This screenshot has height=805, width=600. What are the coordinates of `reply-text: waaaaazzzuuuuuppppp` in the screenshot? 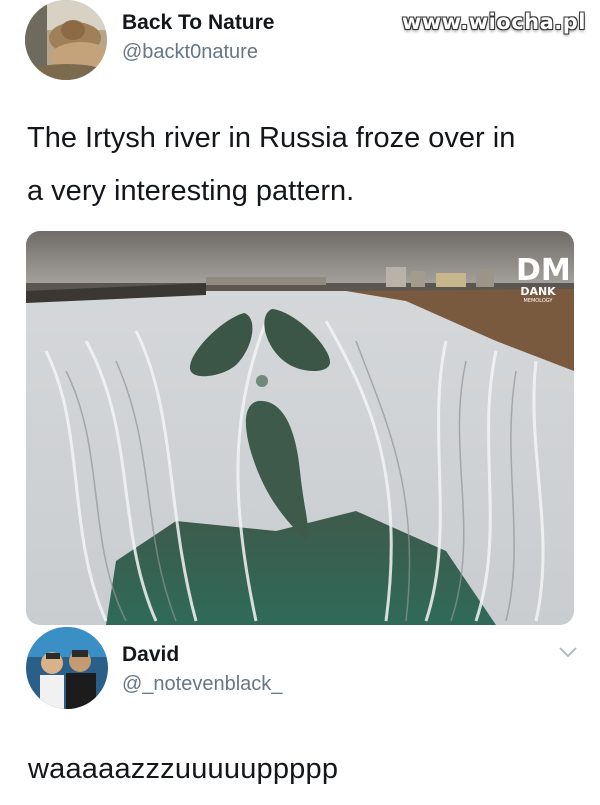 It's located at (183, 769).